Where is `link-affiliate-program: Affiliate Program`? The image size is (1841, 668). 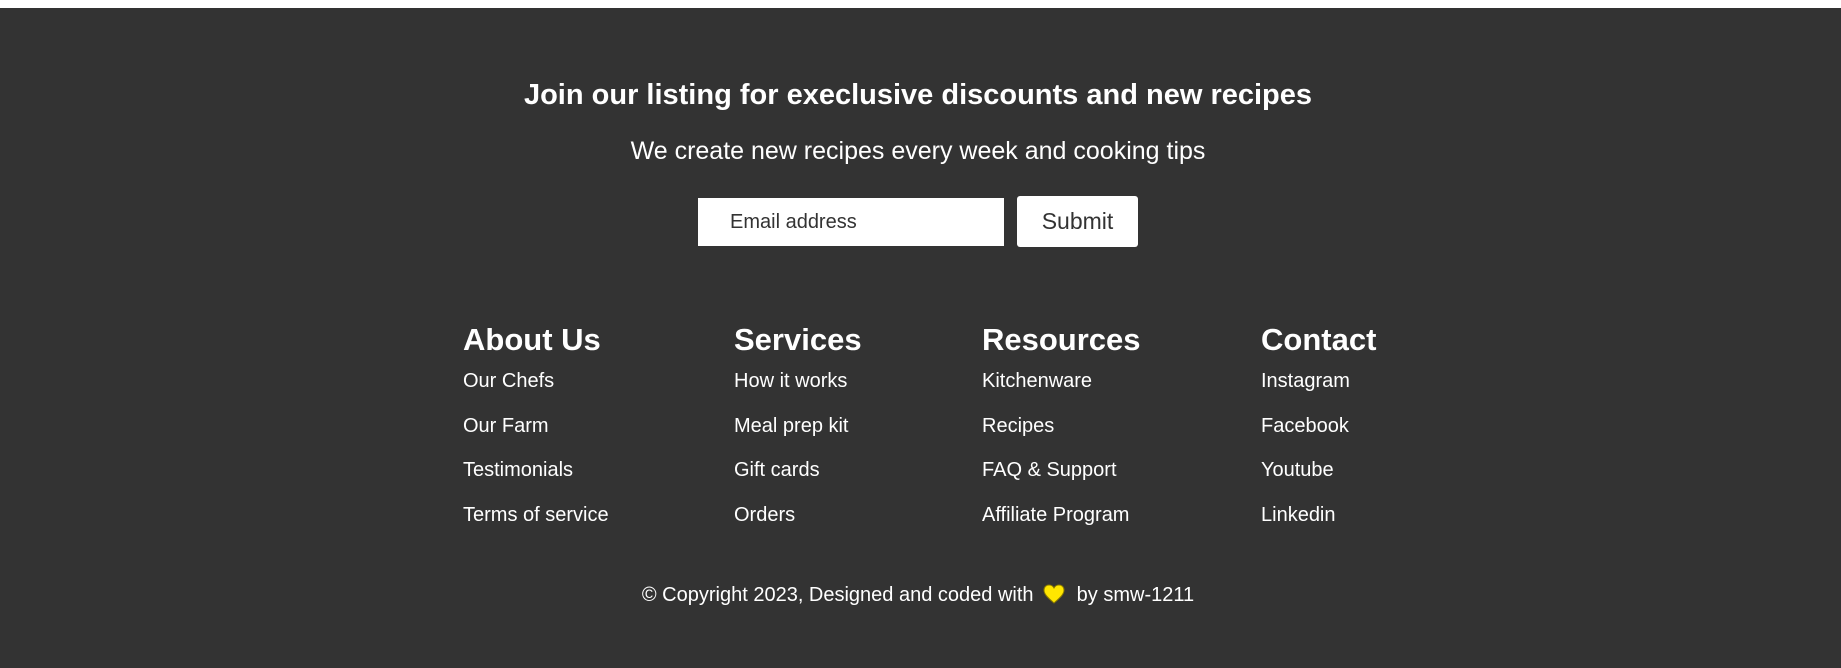
link-affiliate-program: Affiliate Program is located at coordinates (1055, 515).